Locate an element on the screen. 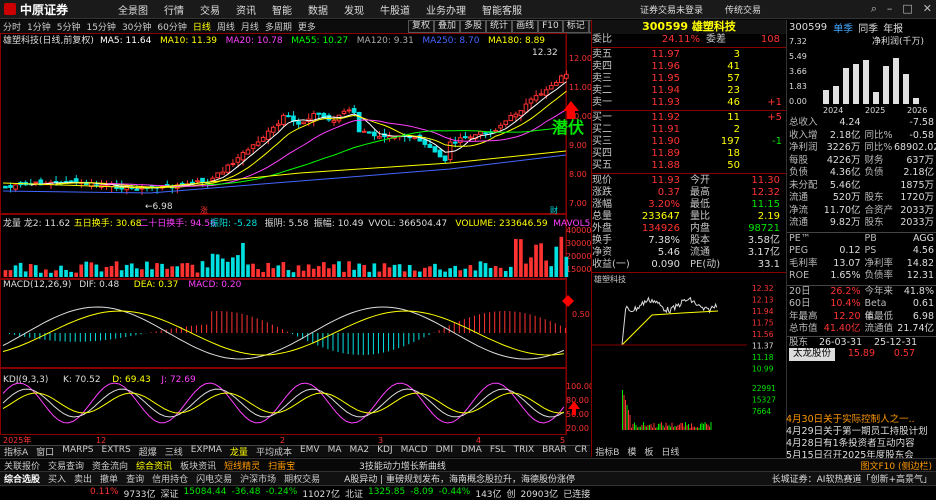 The image size is (936, 500). period-tab-4: 30分钟 is located at coordinates (136, 26).